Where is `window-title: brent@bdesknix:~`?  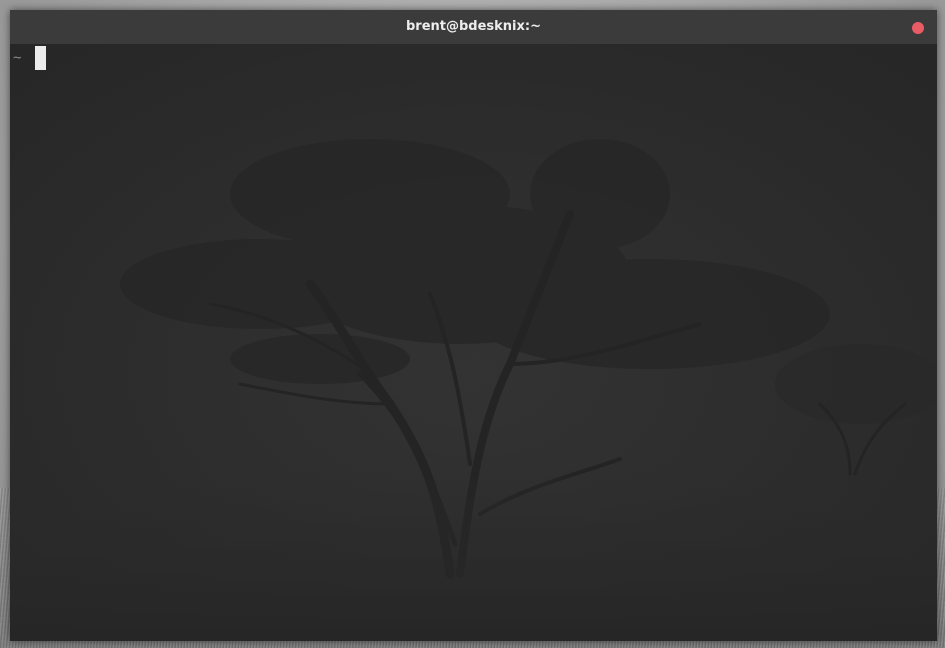 window-title: brent@bdesknix:~ is located at coordinates (473, 26).